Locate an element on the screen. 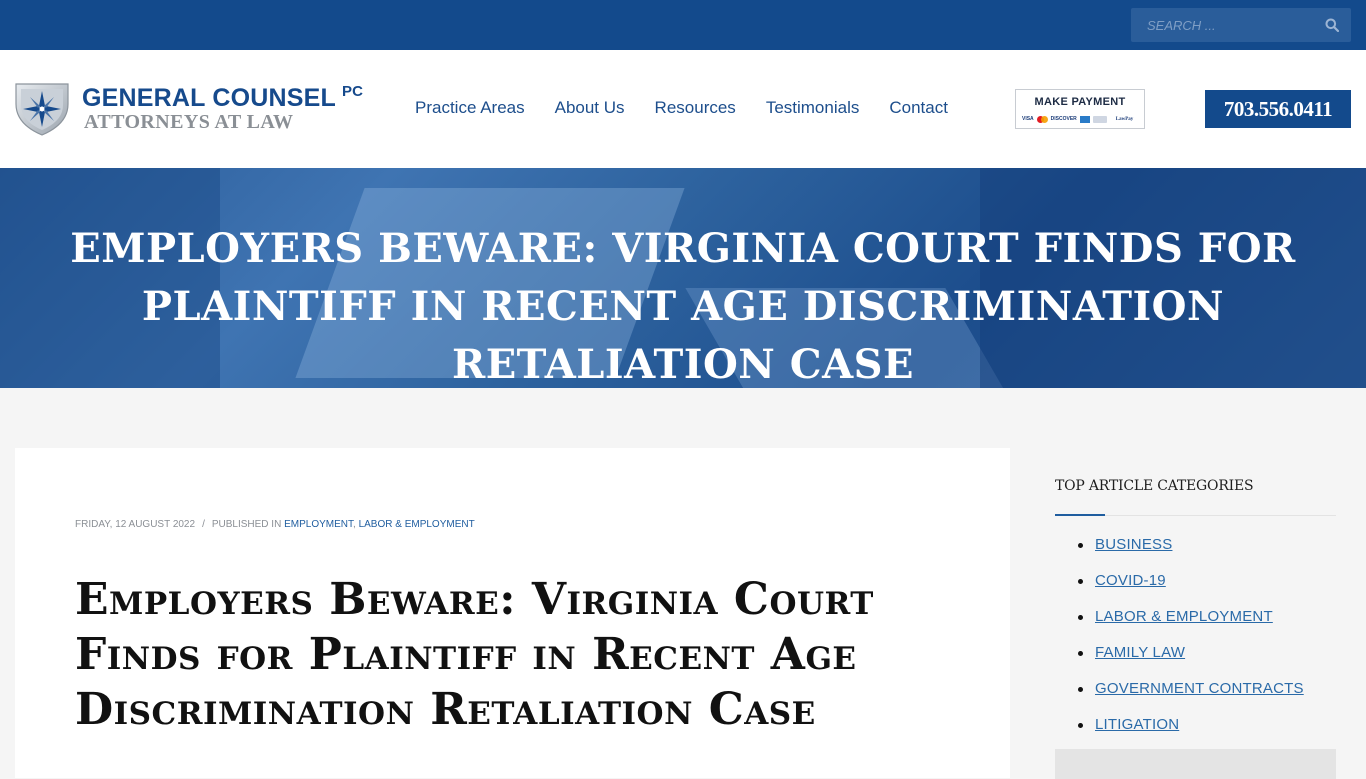  phone-button: 703.556.0411 is located at coordinates (1278, 109).